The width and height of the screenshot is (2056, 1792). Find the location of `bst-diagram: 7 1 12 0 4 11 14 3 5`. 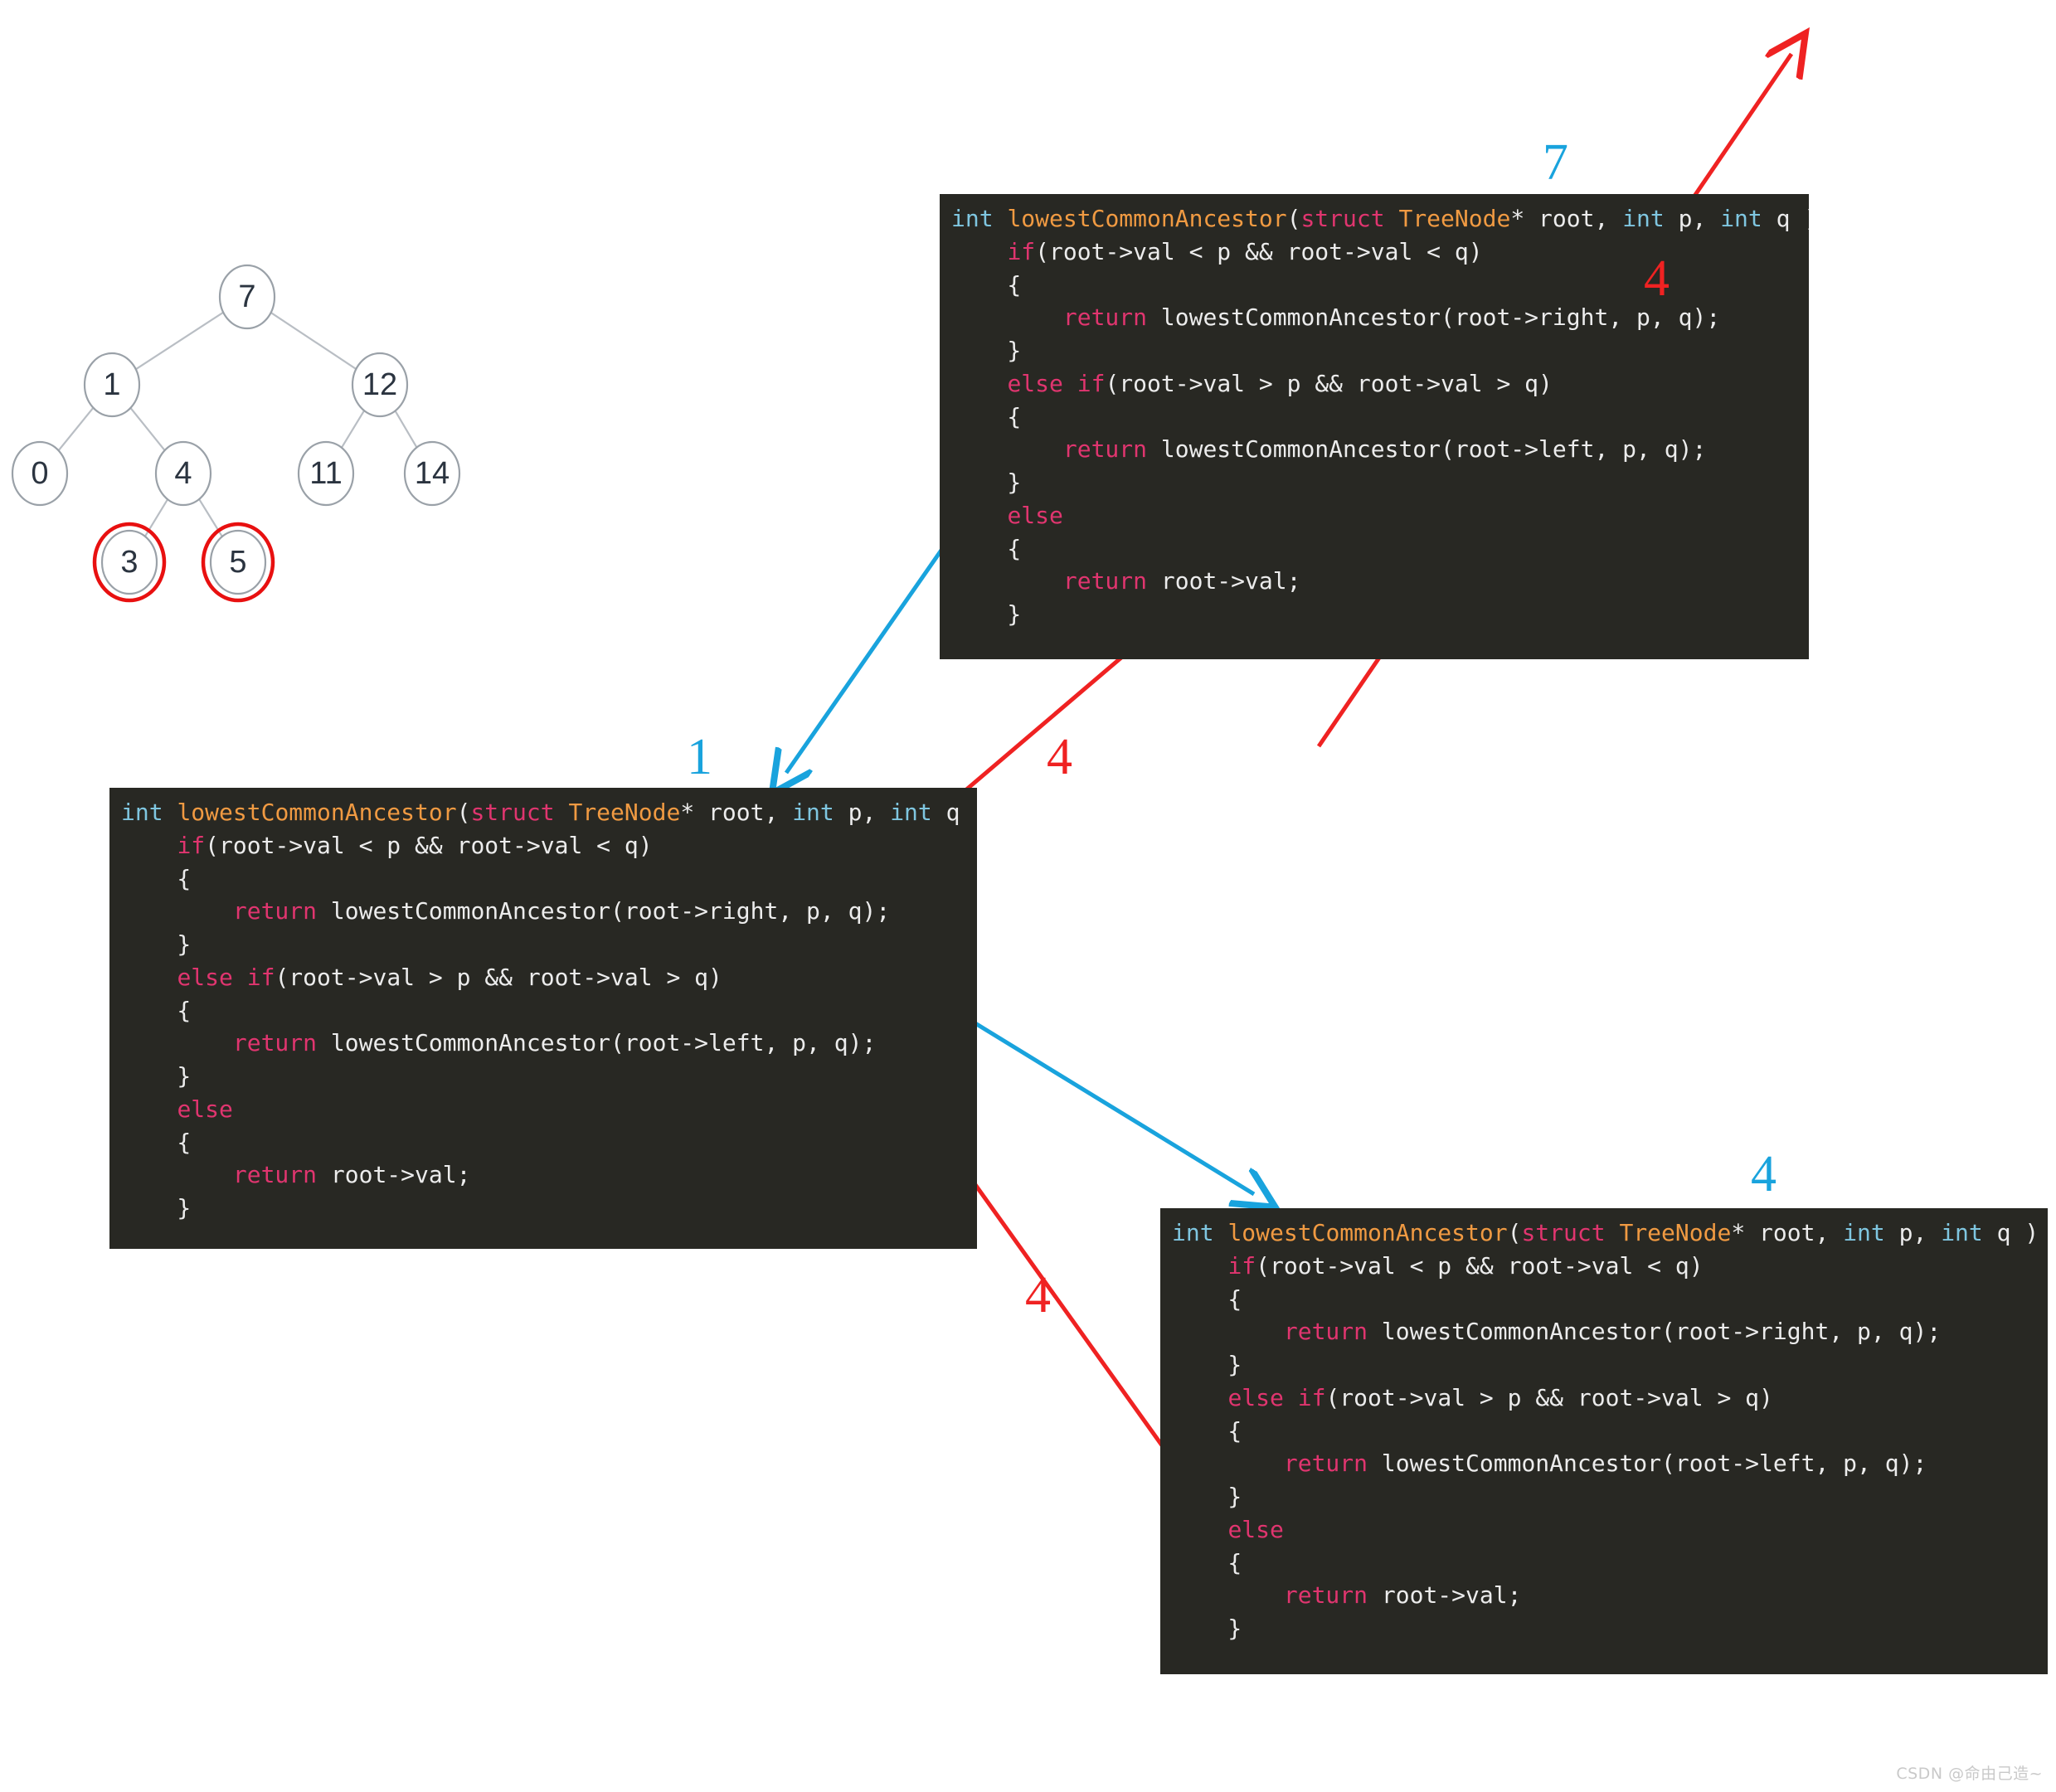

bst-diagram: 7 1 12 0 4 11 14 3 5 is located at coordinates (390, 440).